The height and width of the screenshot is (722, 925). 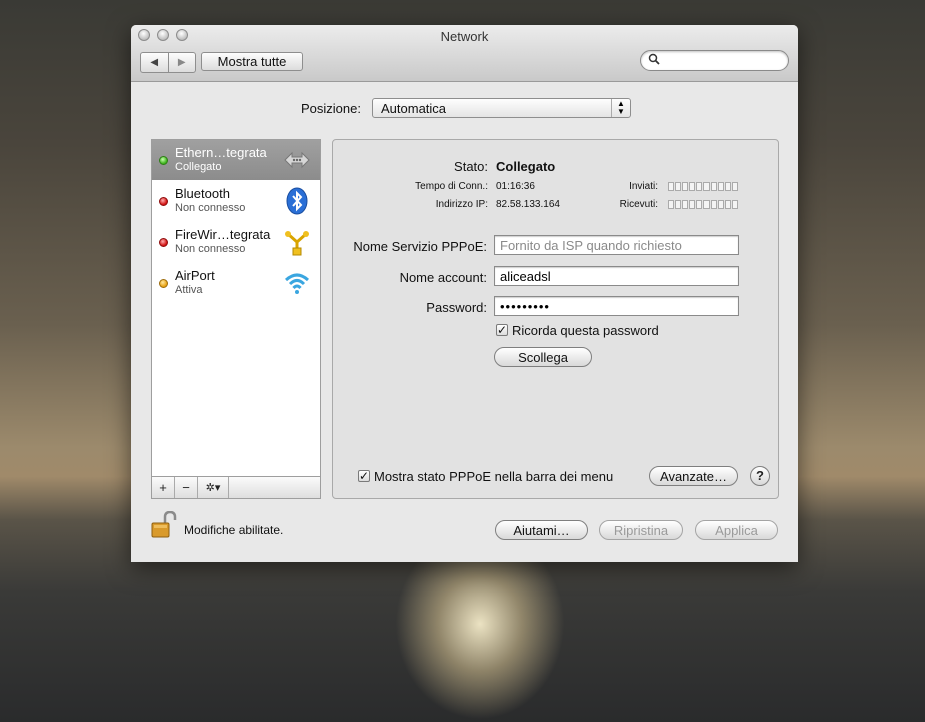 I want to click on conn-time-label: Tempo di Conn.:, so click(x=451, y=186).